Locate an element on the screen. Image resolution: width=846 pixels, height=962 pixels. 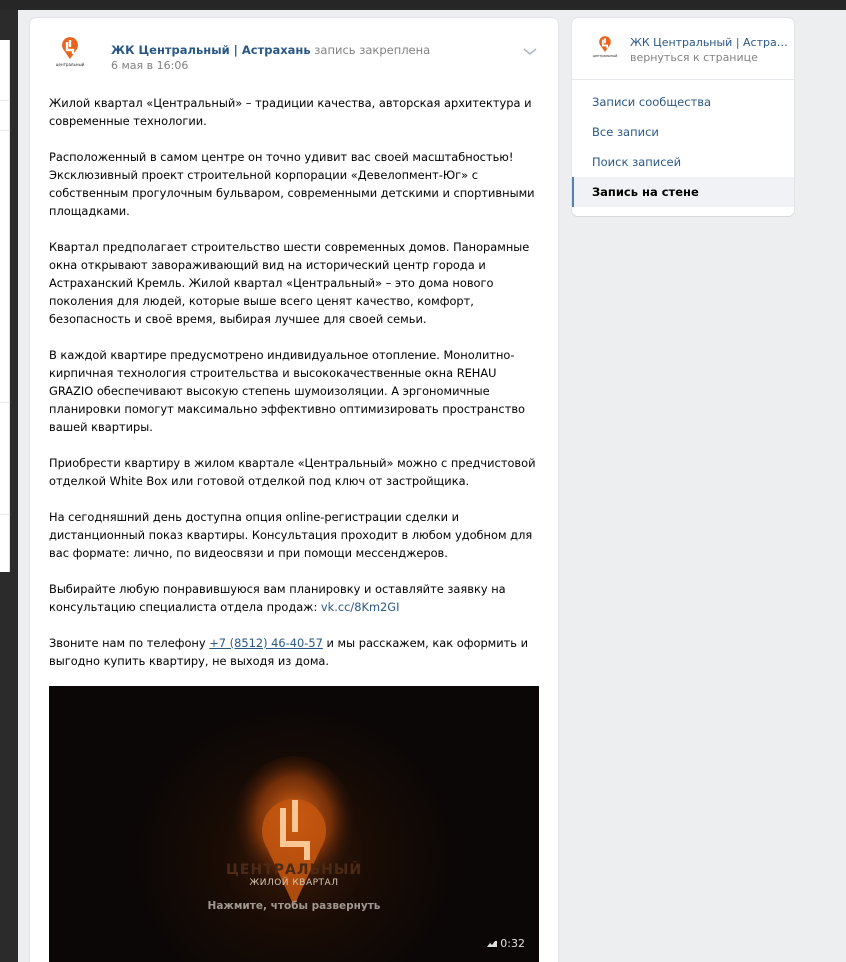
left-panel-edge is located at coordinates (5, 306).